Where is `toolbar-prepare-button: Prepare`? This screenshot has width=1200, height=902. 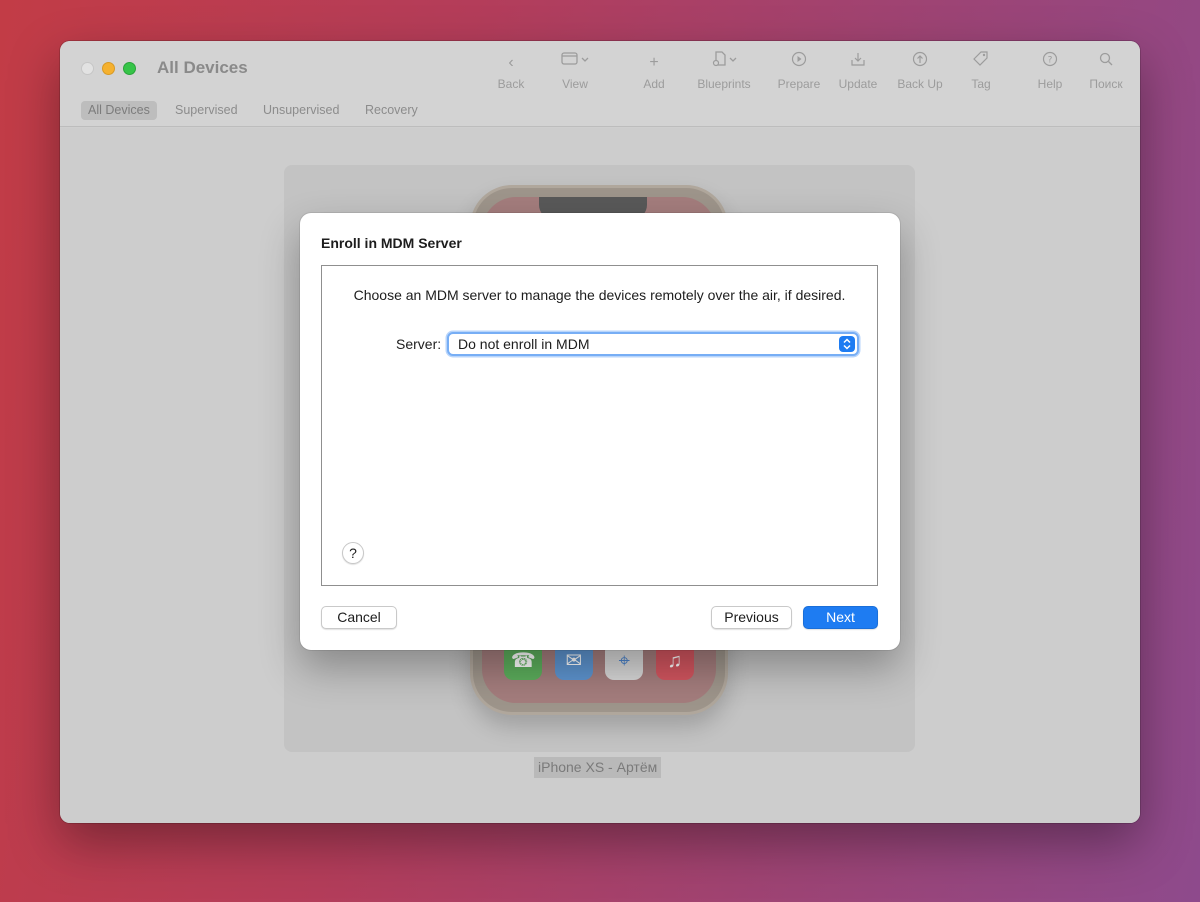 toolbar-prepare-button: Prepare is located at coordinates (799, 74).